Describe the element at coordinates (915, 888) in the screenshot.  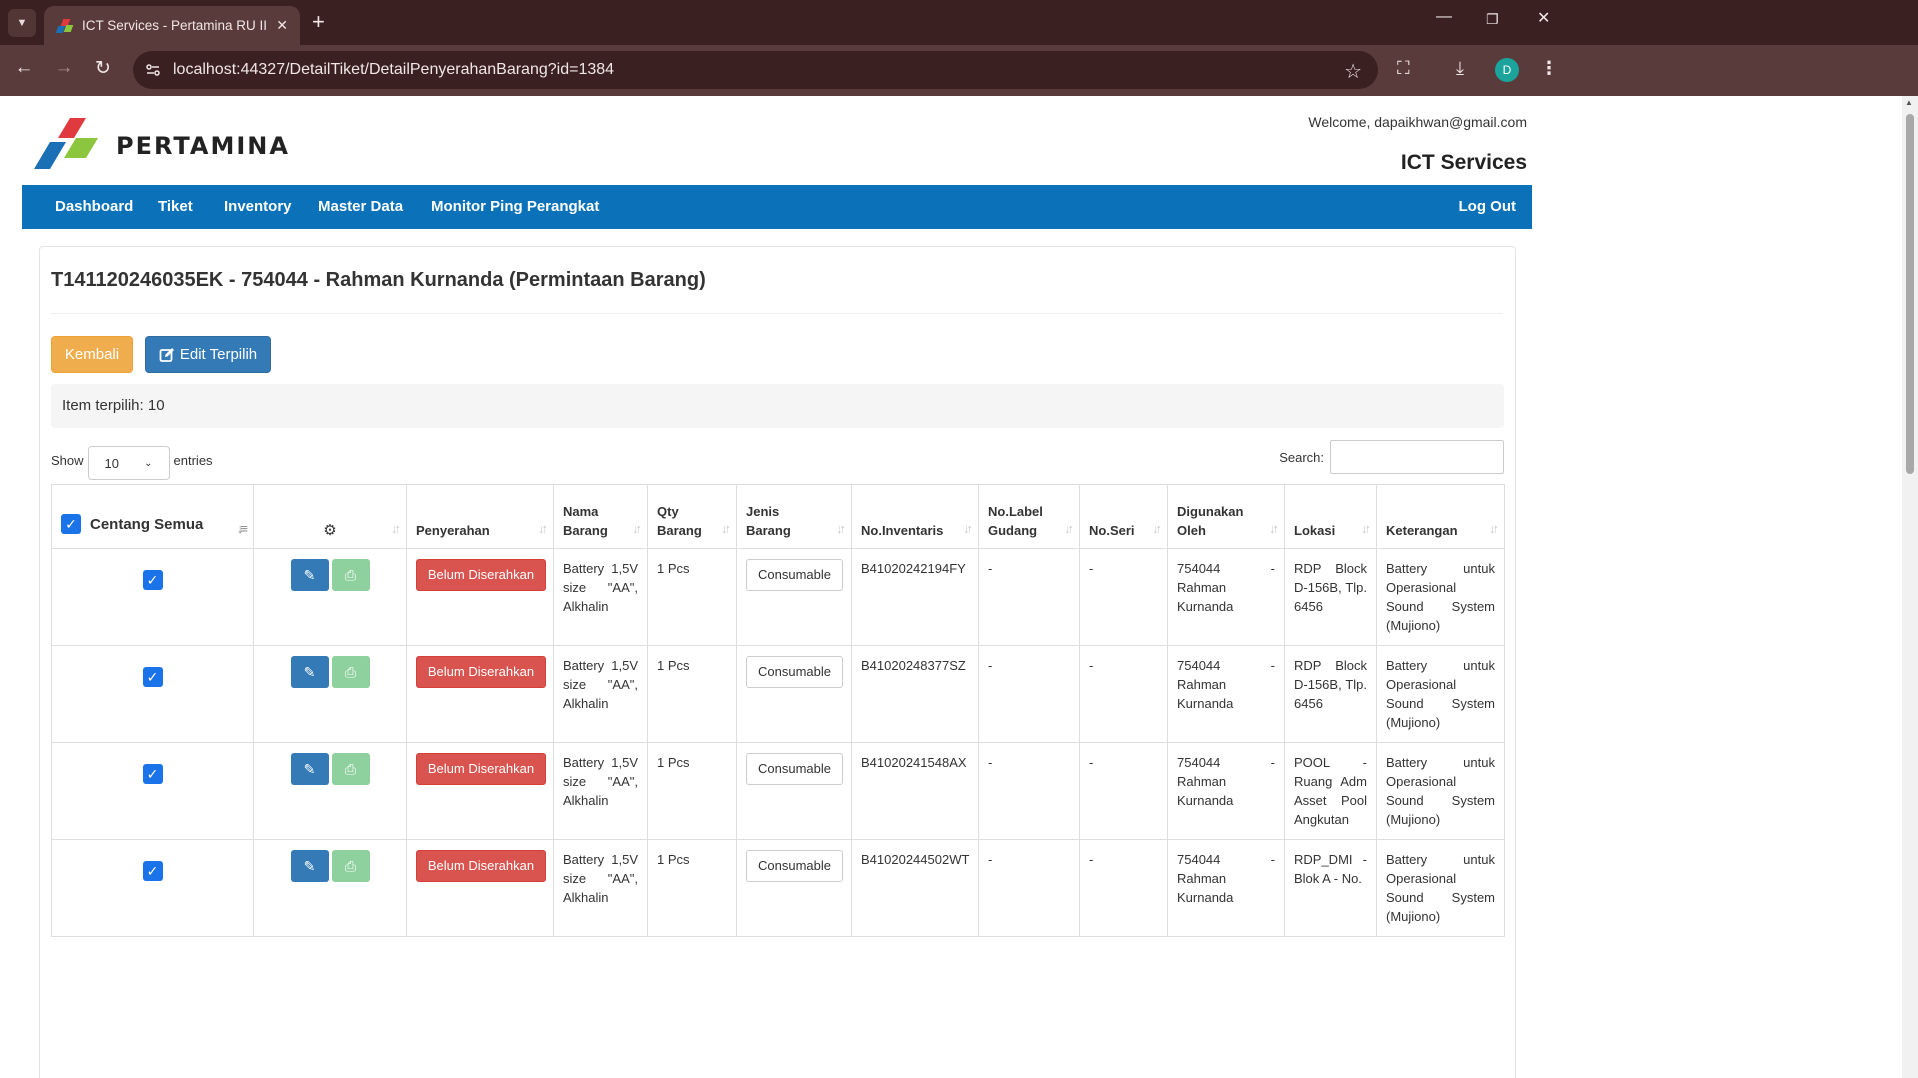
I see `inventaris-cell: B41020244502WT` at that location.